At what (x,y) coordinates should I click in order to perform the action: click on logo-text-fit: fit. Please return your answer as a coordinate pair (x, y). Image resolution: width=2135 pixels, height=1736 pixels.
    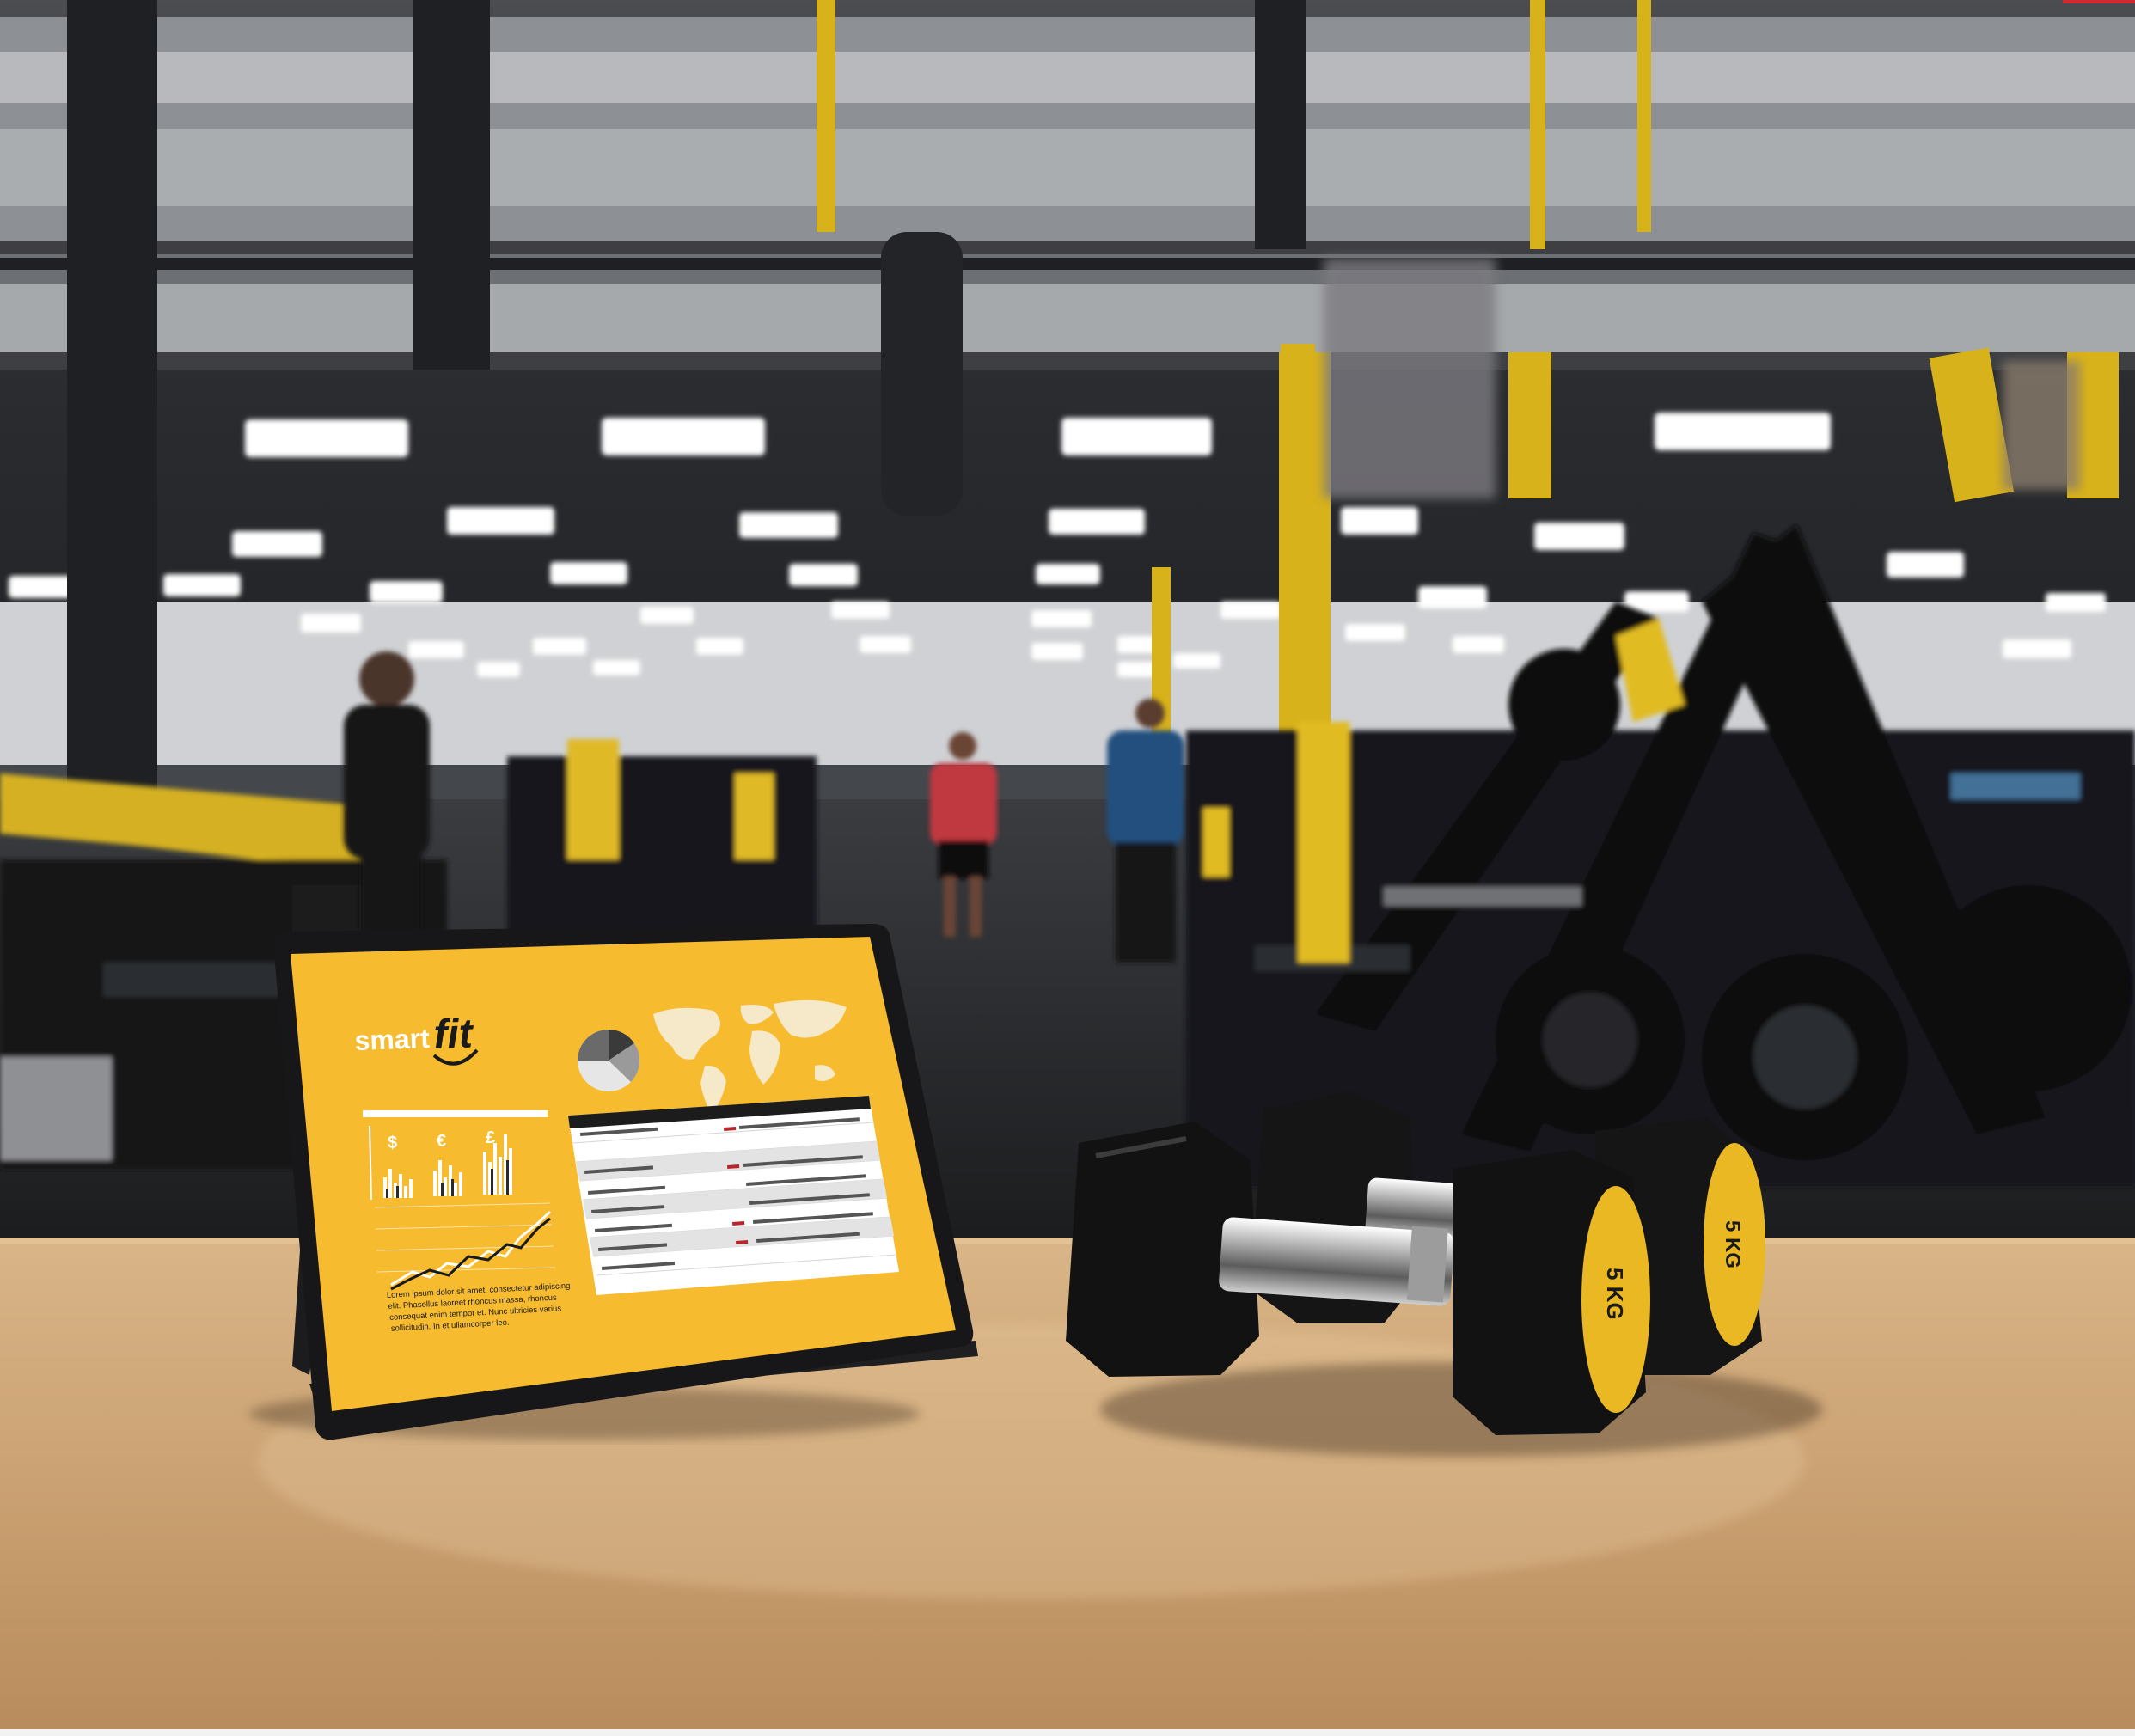
    Looking at the image, I should click on (454, 1034).